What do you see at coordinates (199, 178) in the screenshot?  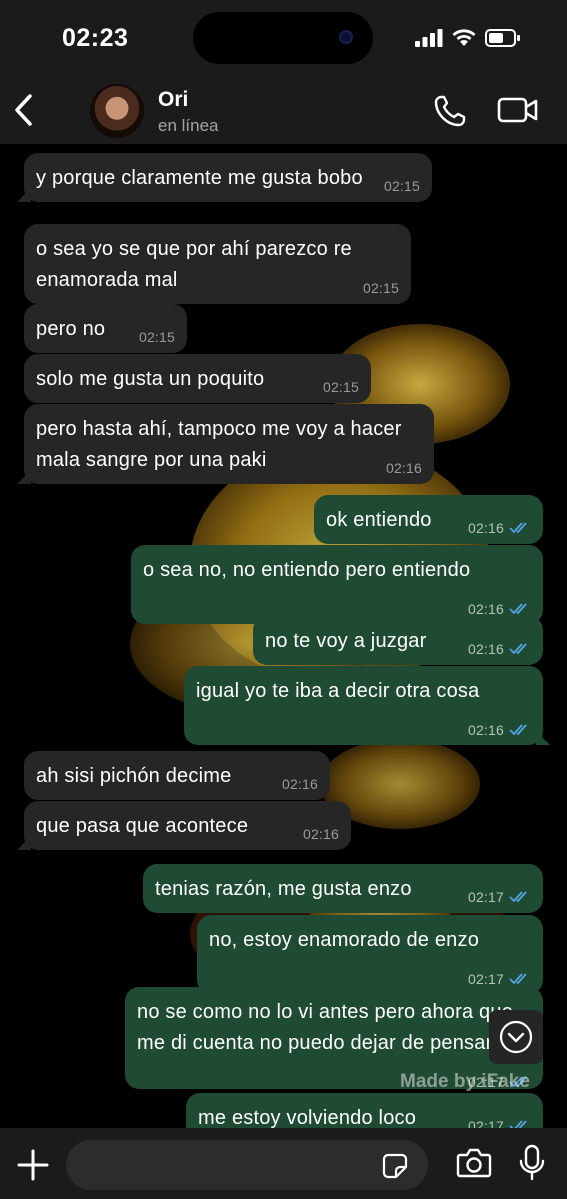 I see `message-text: y porque claramente me gusta bobo` at bounding box center [199, 178].